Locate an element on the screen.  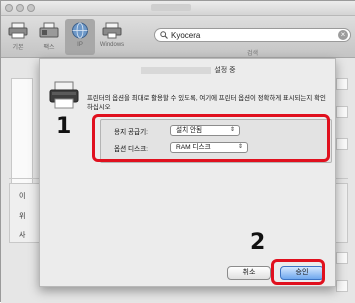
tab-default-label: 기본 is located at coordinates (18, 48).